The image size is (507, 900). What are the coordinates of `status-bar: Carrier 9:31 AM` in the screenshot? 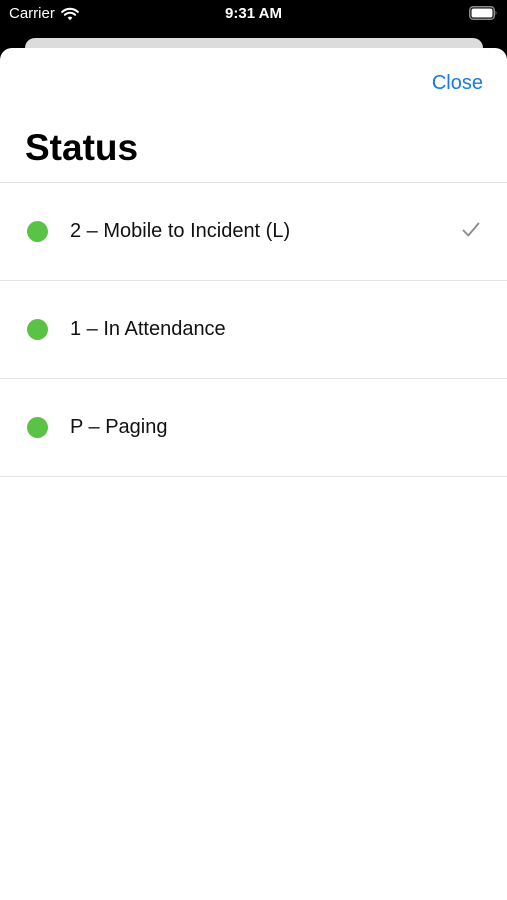 It's located at (253, 15).